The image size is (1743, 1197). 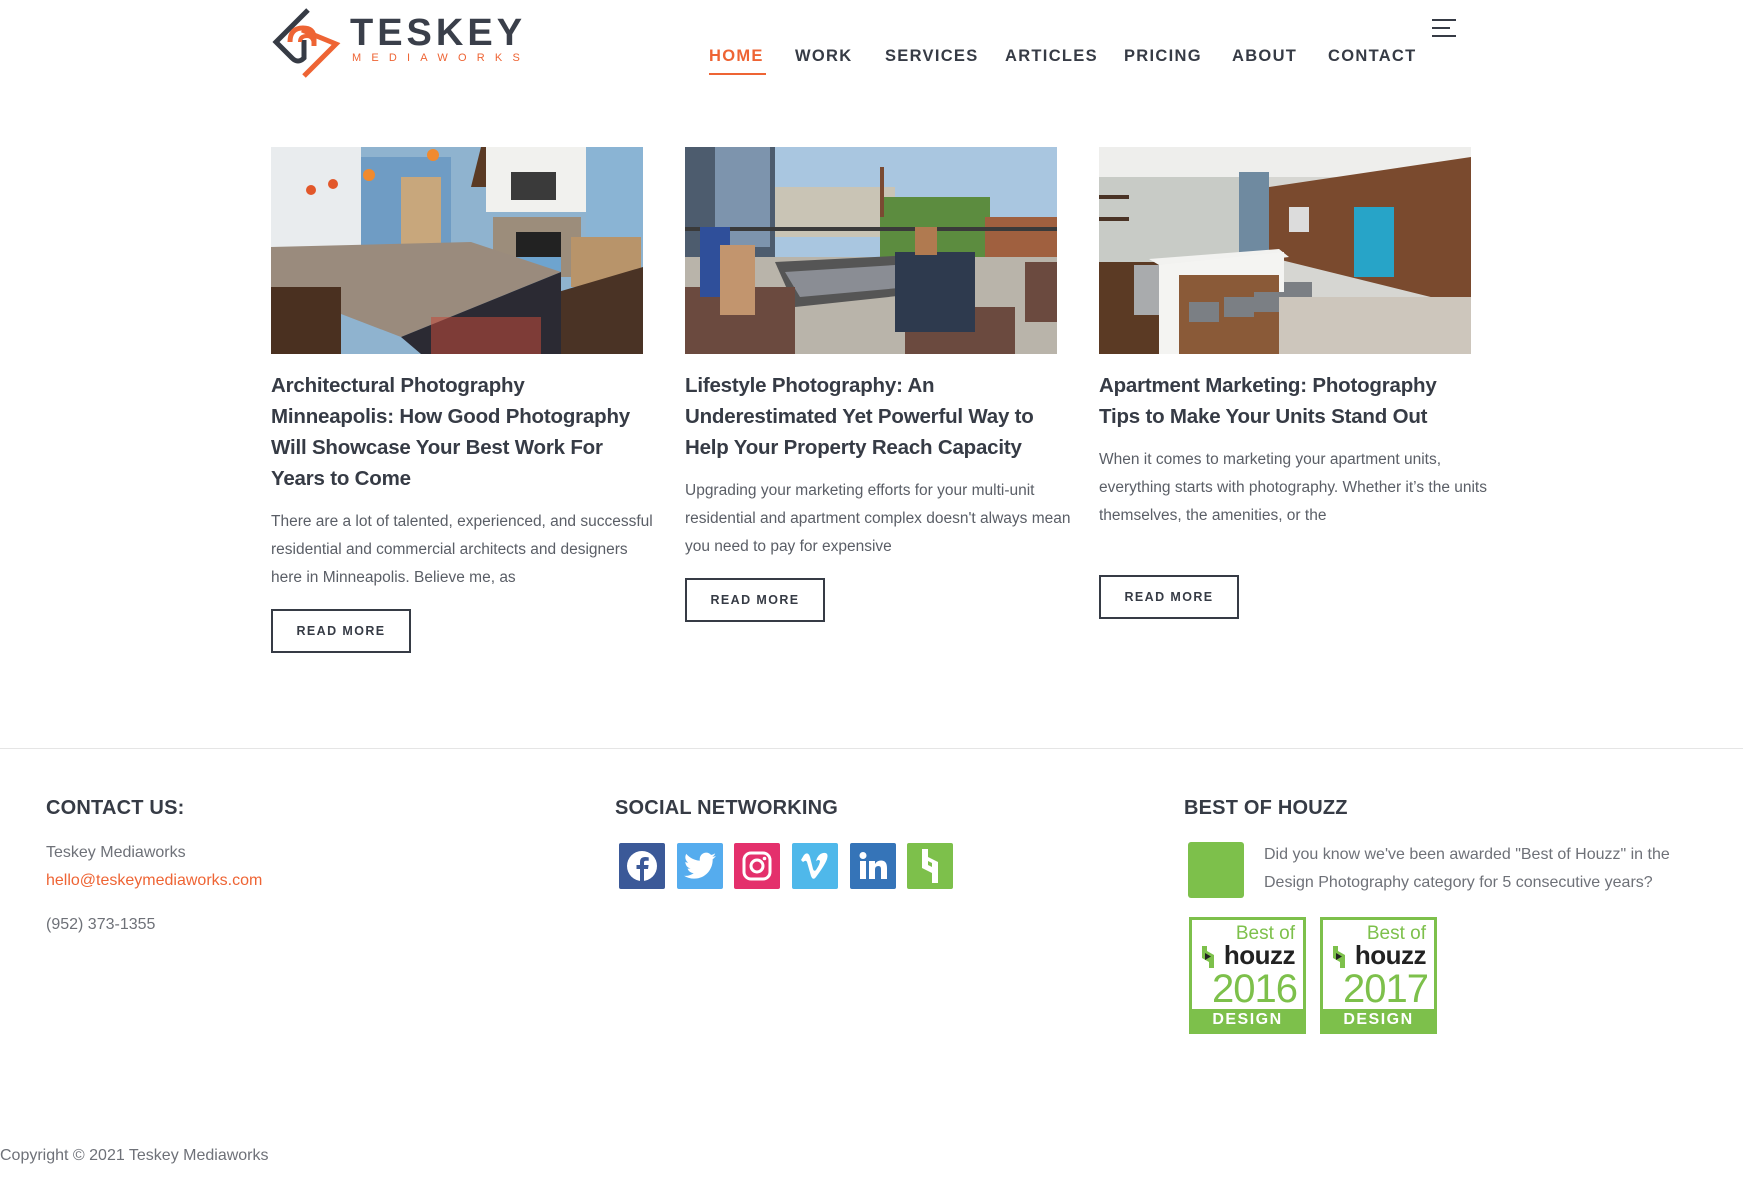 What do you see at coordinates (438, 33) in the screenshot?
I see `logo-title: TESKEY` at bounding box center [438, 33].